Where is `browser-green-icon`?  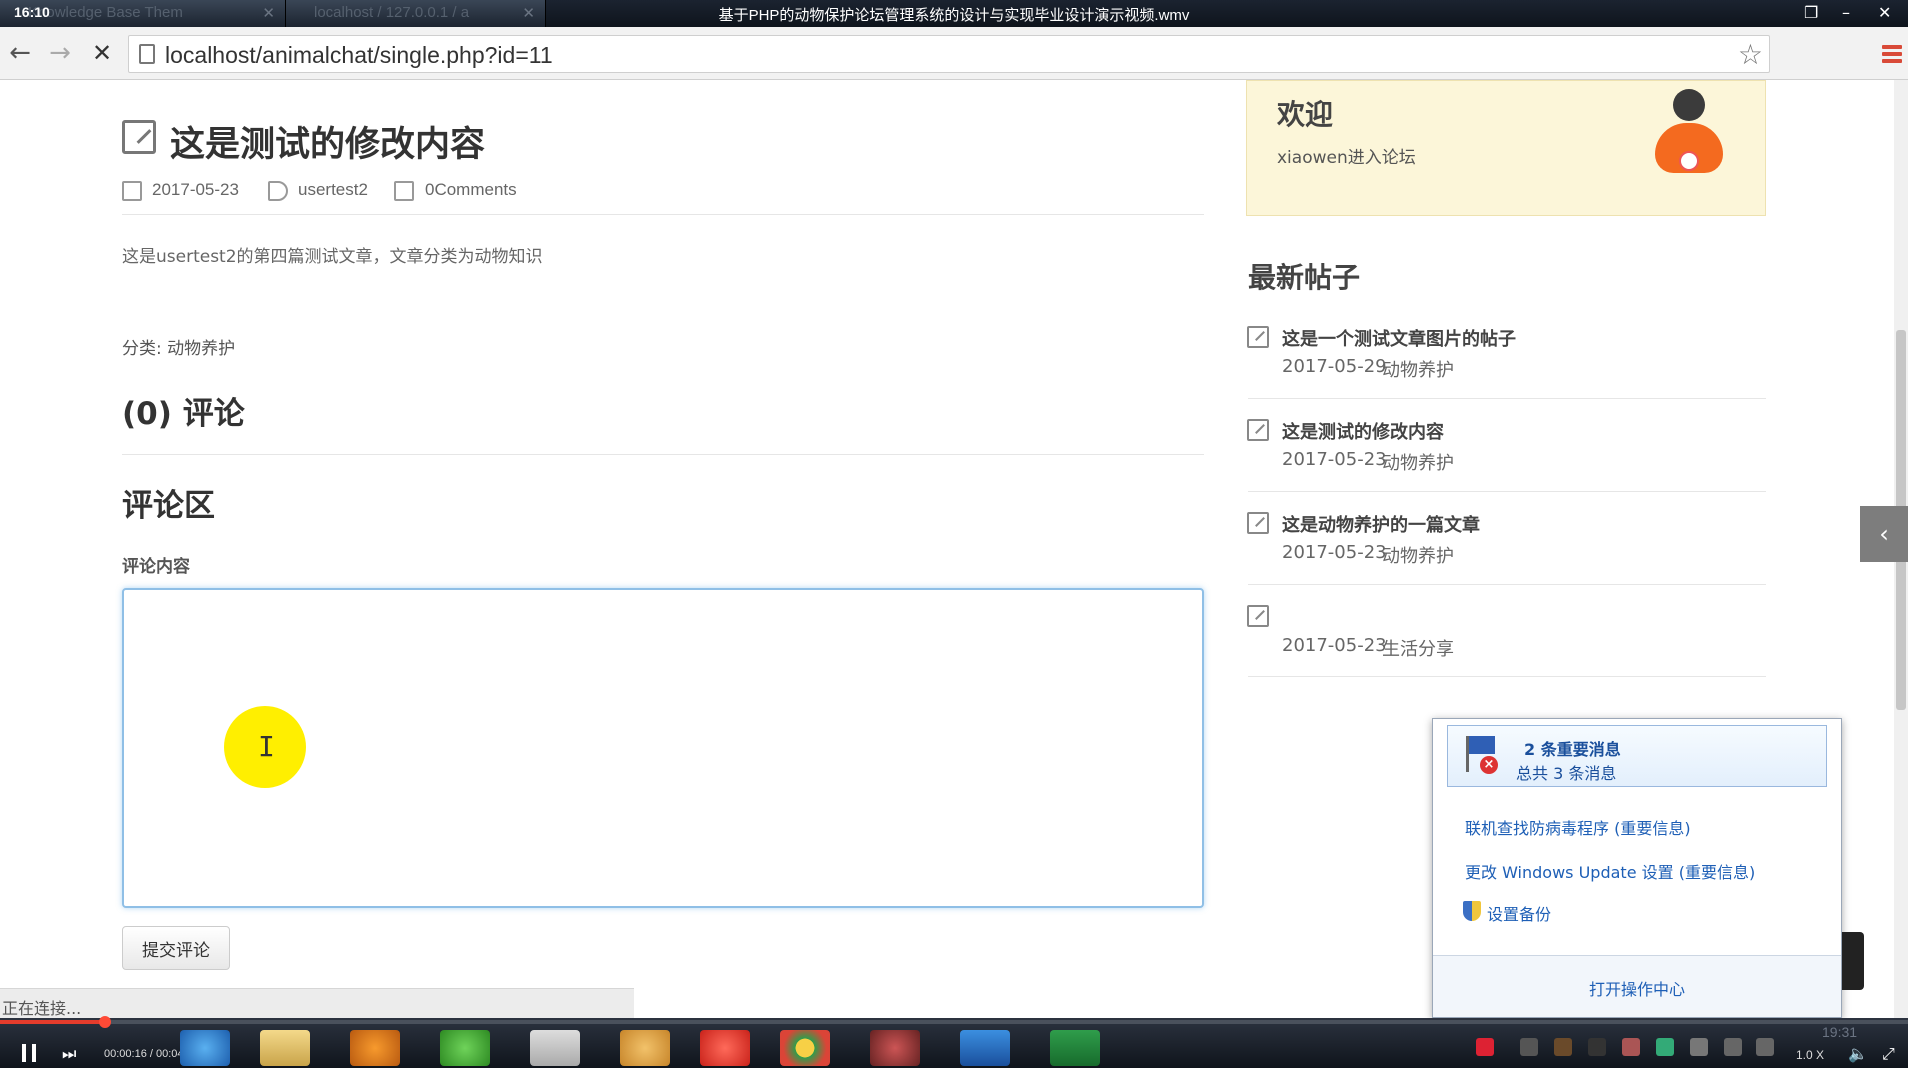 browser-green-icon is located at coordinates (465, 1048).